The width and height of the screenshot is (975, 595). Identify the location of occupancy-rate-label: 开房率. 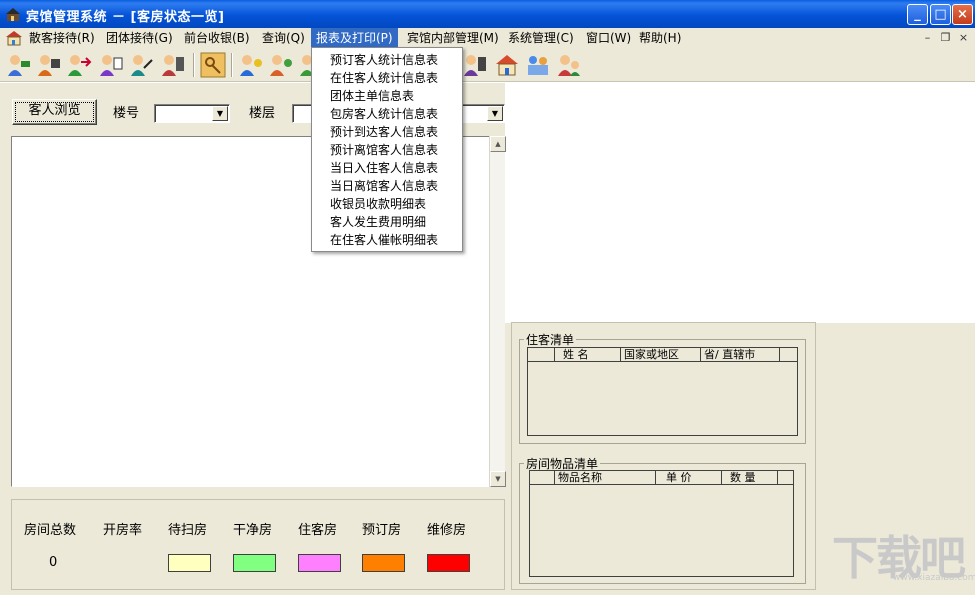
(123, 530).